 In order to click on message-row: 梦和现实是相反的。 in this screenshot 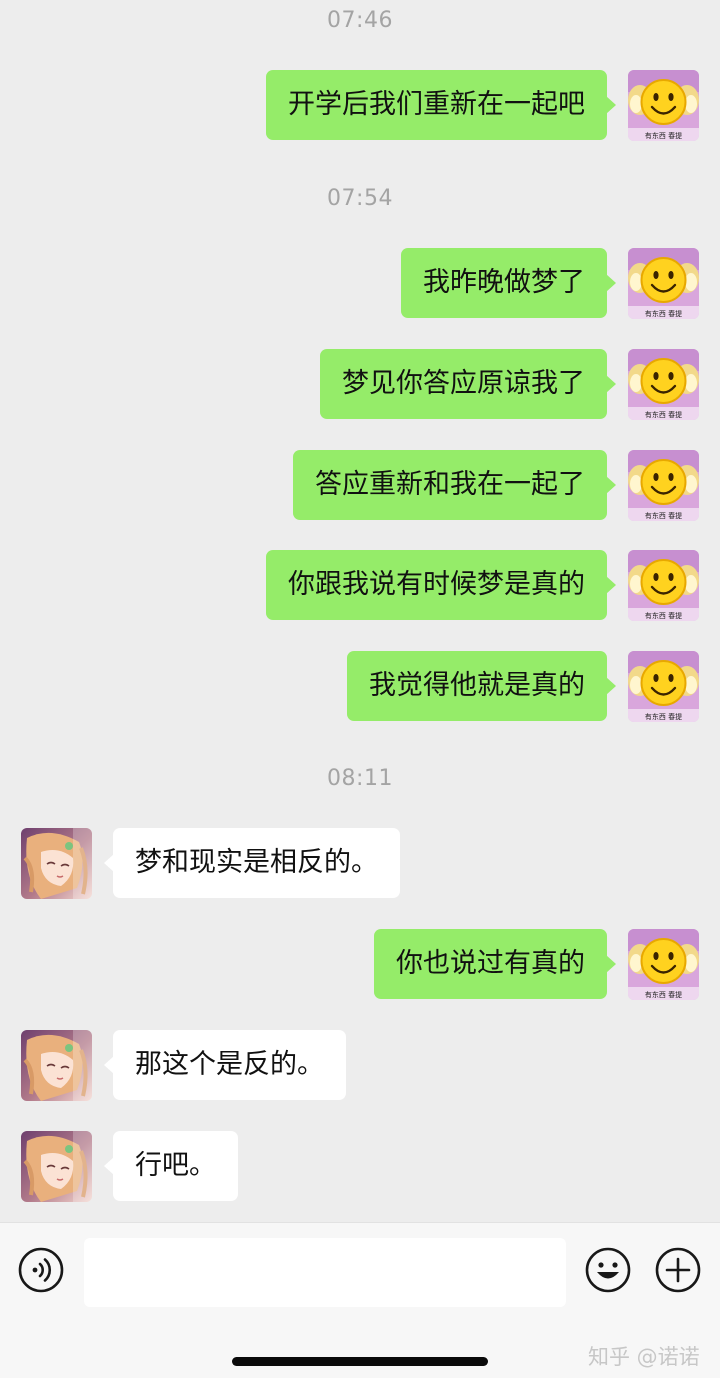, I will do `click(360, 864)`.